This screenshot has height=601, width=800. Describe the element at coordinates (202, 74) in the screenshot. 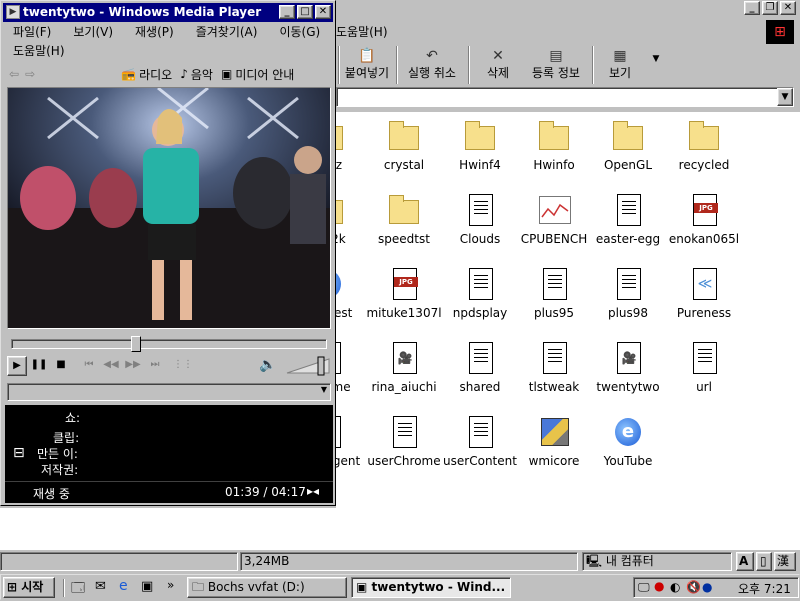

I see `music-link: 음악` at that location.